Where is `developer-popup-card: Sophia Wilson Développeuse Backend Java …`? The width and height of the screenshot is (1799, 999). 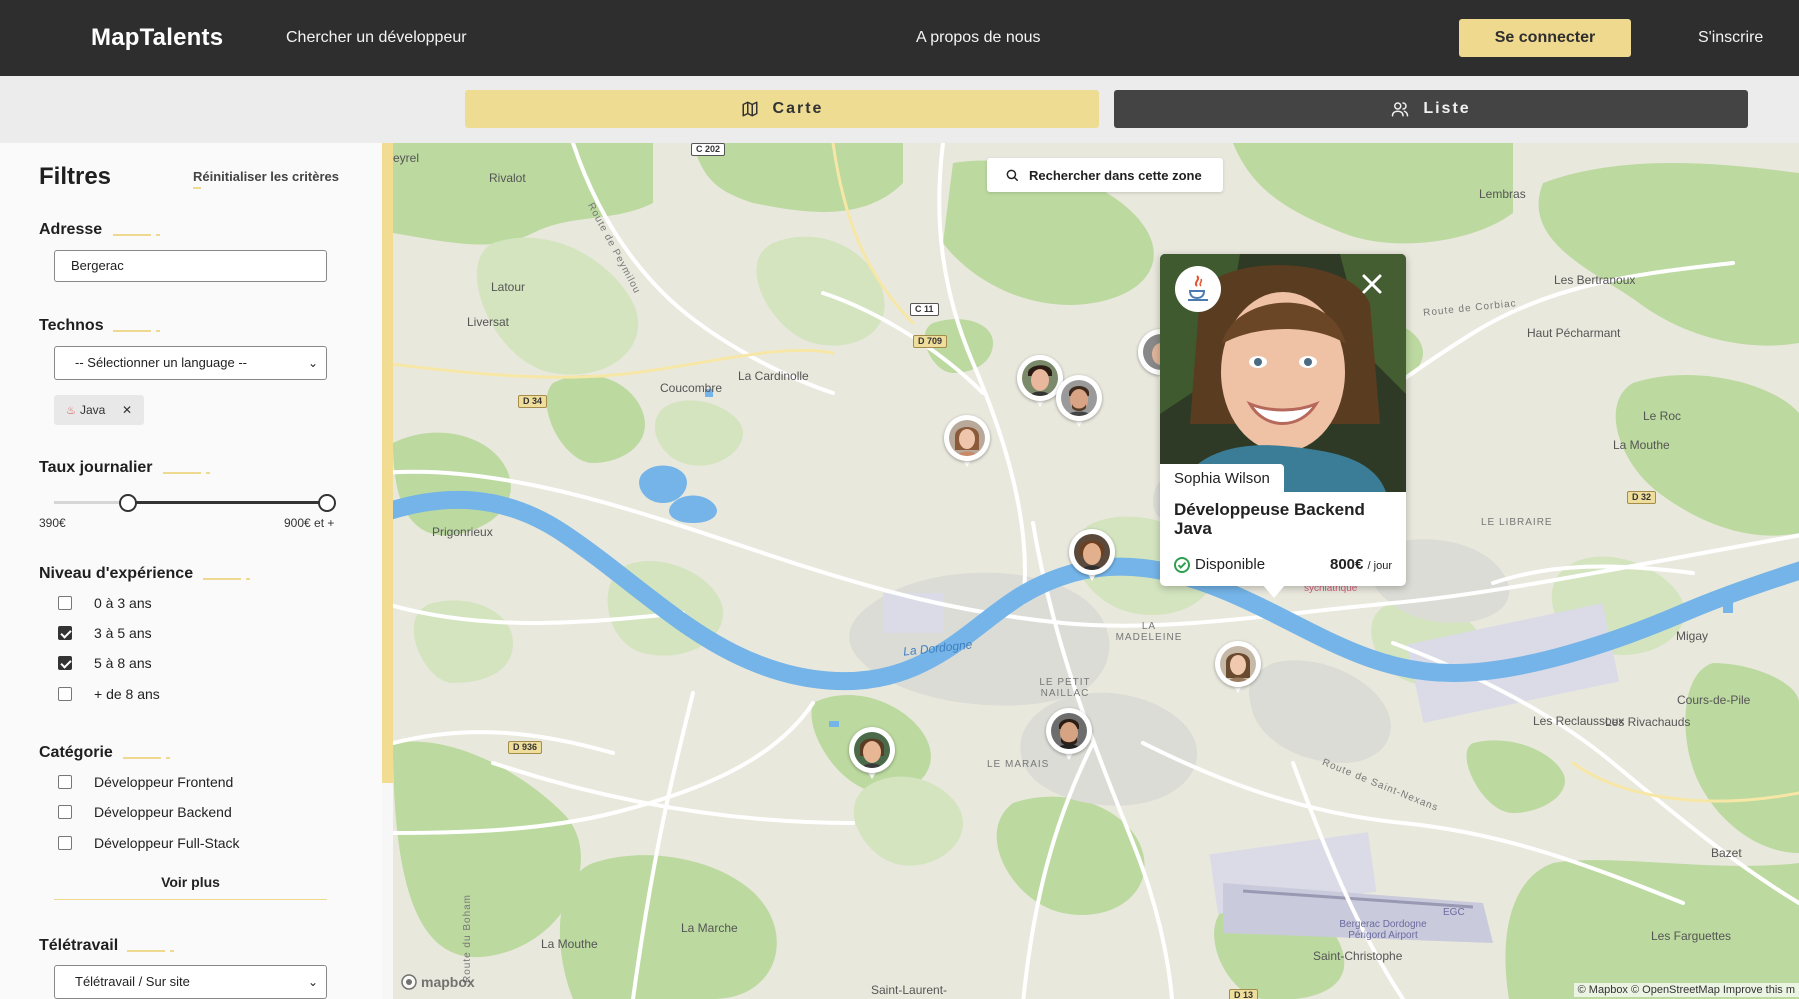 developer-popup-card: Sophia Wilson Développeuse Backend Java … is located at coordinates (1283, 420).